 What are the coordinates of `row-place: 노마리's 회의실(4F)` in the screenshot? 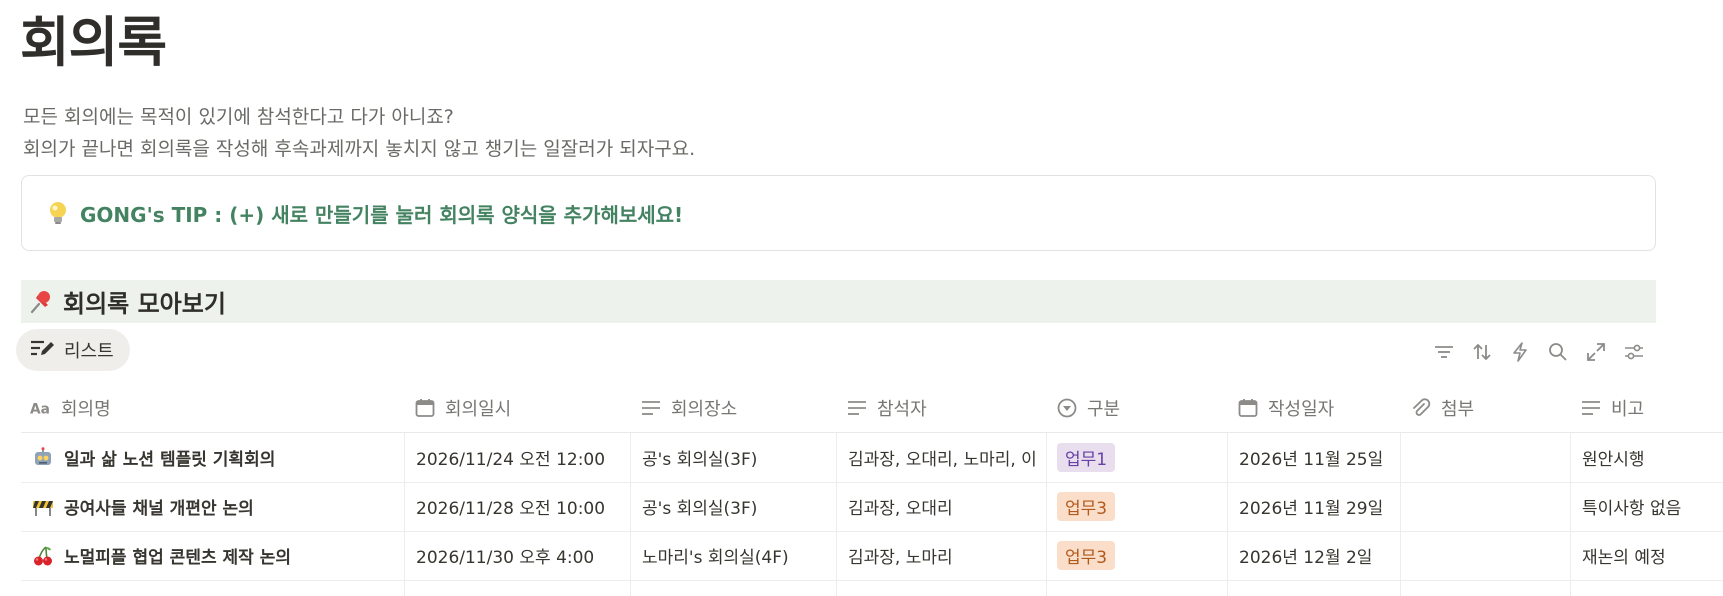 It's located at (734, 555).